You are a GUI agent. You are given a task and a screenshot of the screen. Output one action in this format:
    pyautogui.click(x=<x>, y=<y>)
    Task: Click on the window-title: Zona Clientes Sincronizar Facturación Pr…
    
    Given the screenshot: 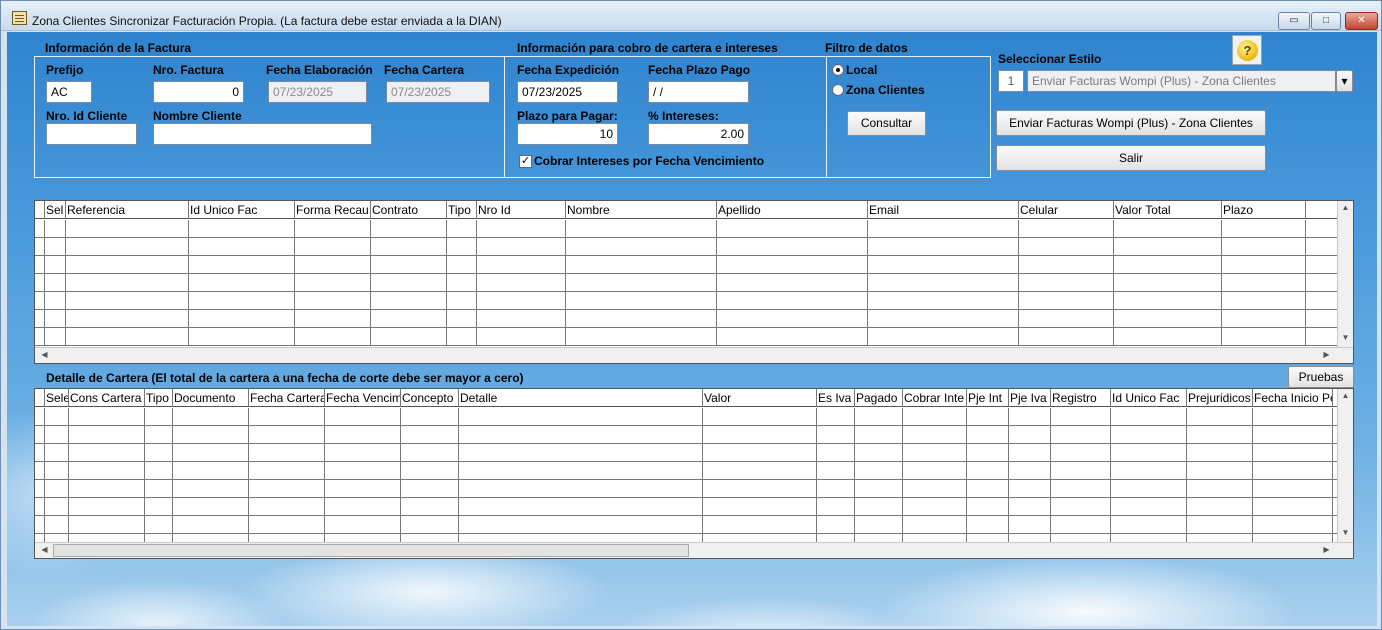 What is the action you would take?
    pyautogui.click(x=267, y=21)
    